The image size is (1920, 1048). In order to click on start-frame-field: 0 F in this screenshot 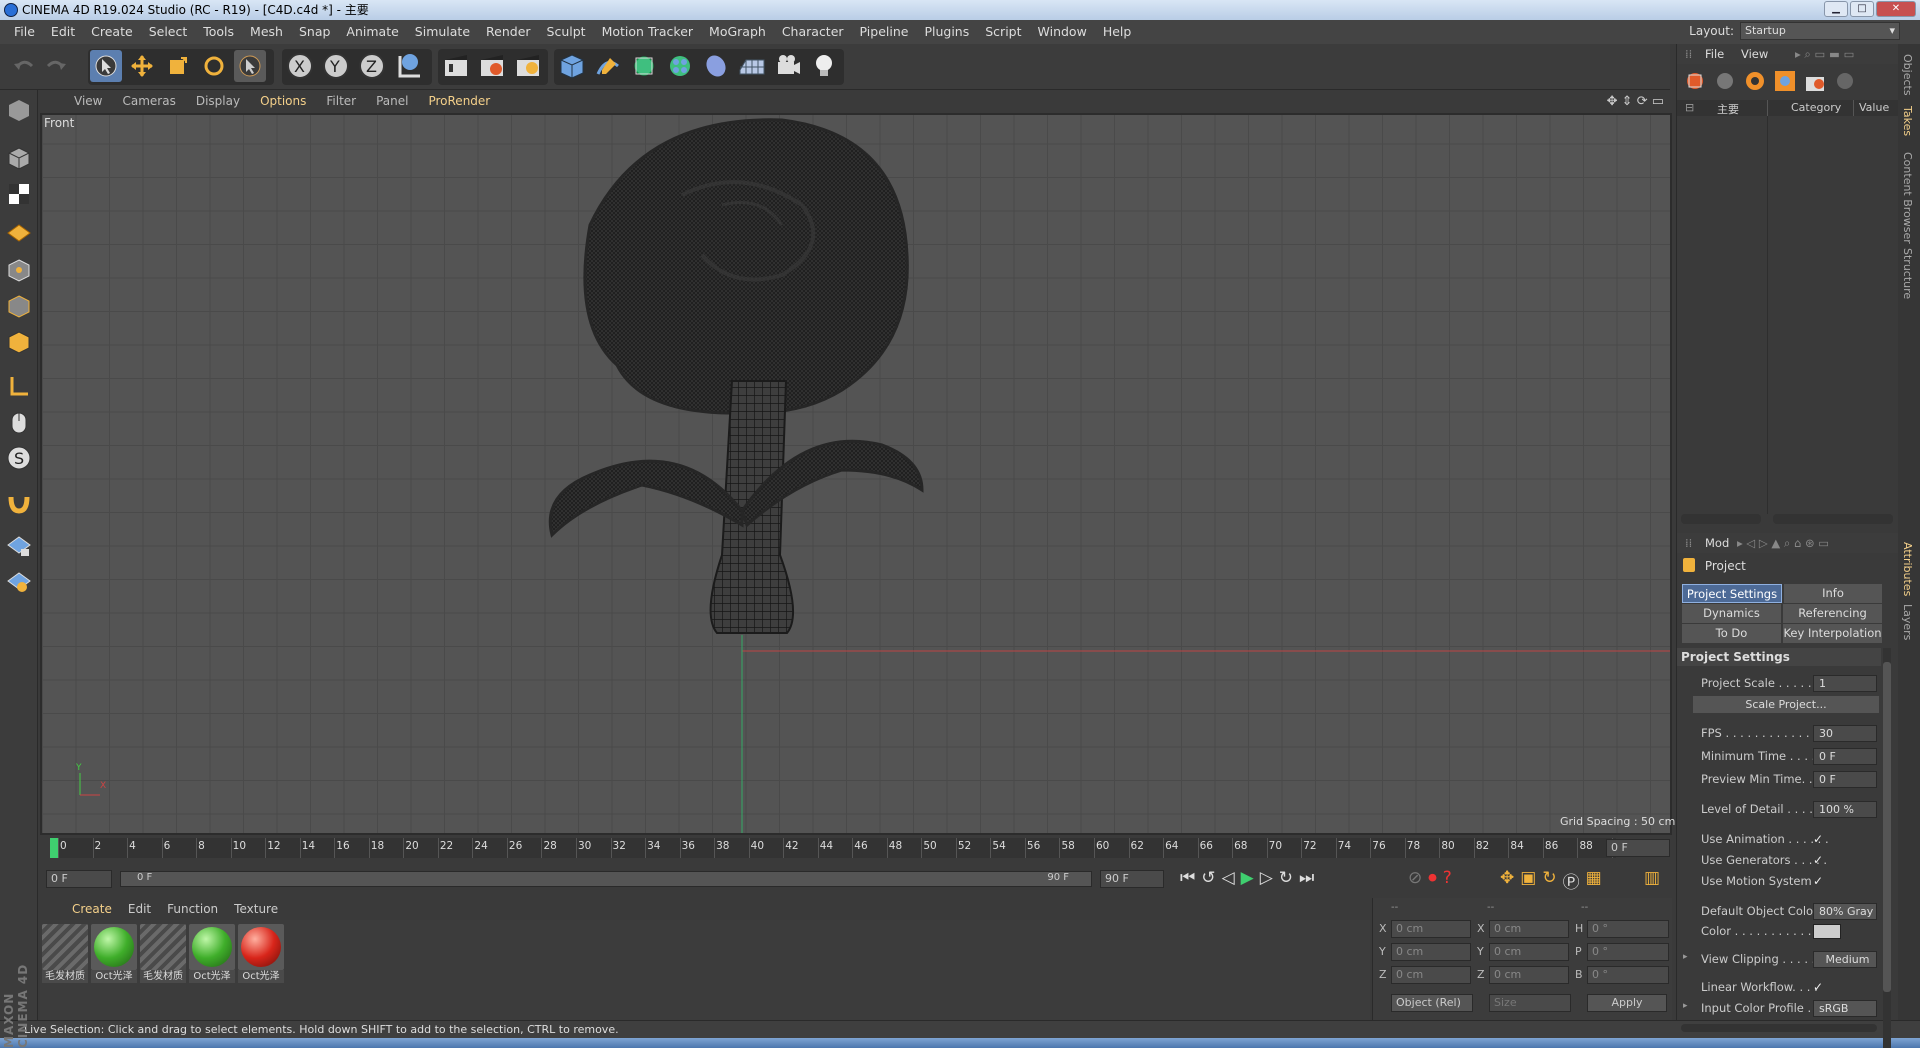, I will do `click(79, 879)`.